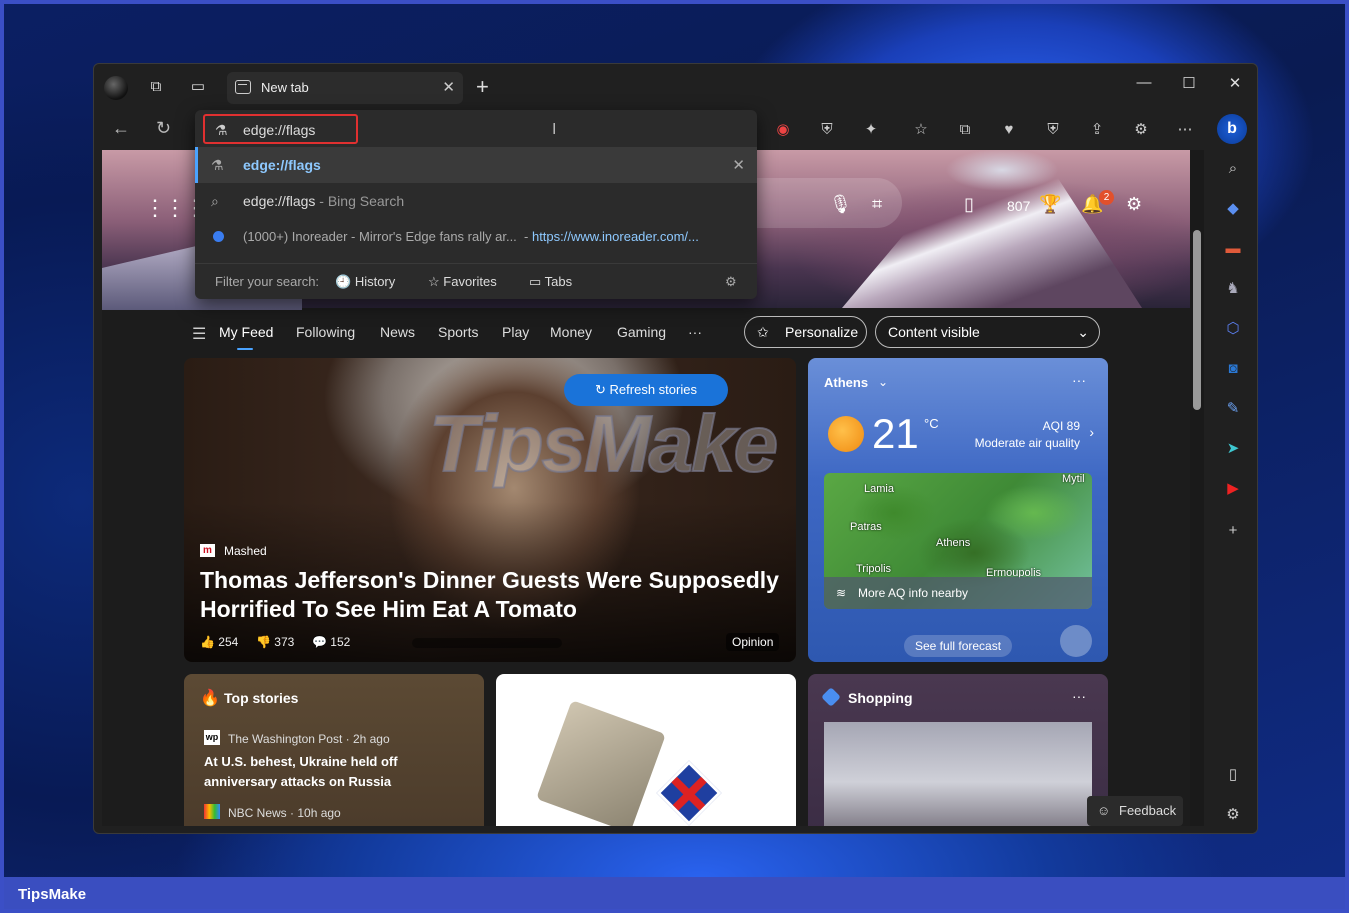 The height and width of the screenshot is (913, 1349). What do you see at coordinates (1135, 811) in the screenshot?
I see `feedback-button: ☺ Feedback` at bounding box center [1135, 811].